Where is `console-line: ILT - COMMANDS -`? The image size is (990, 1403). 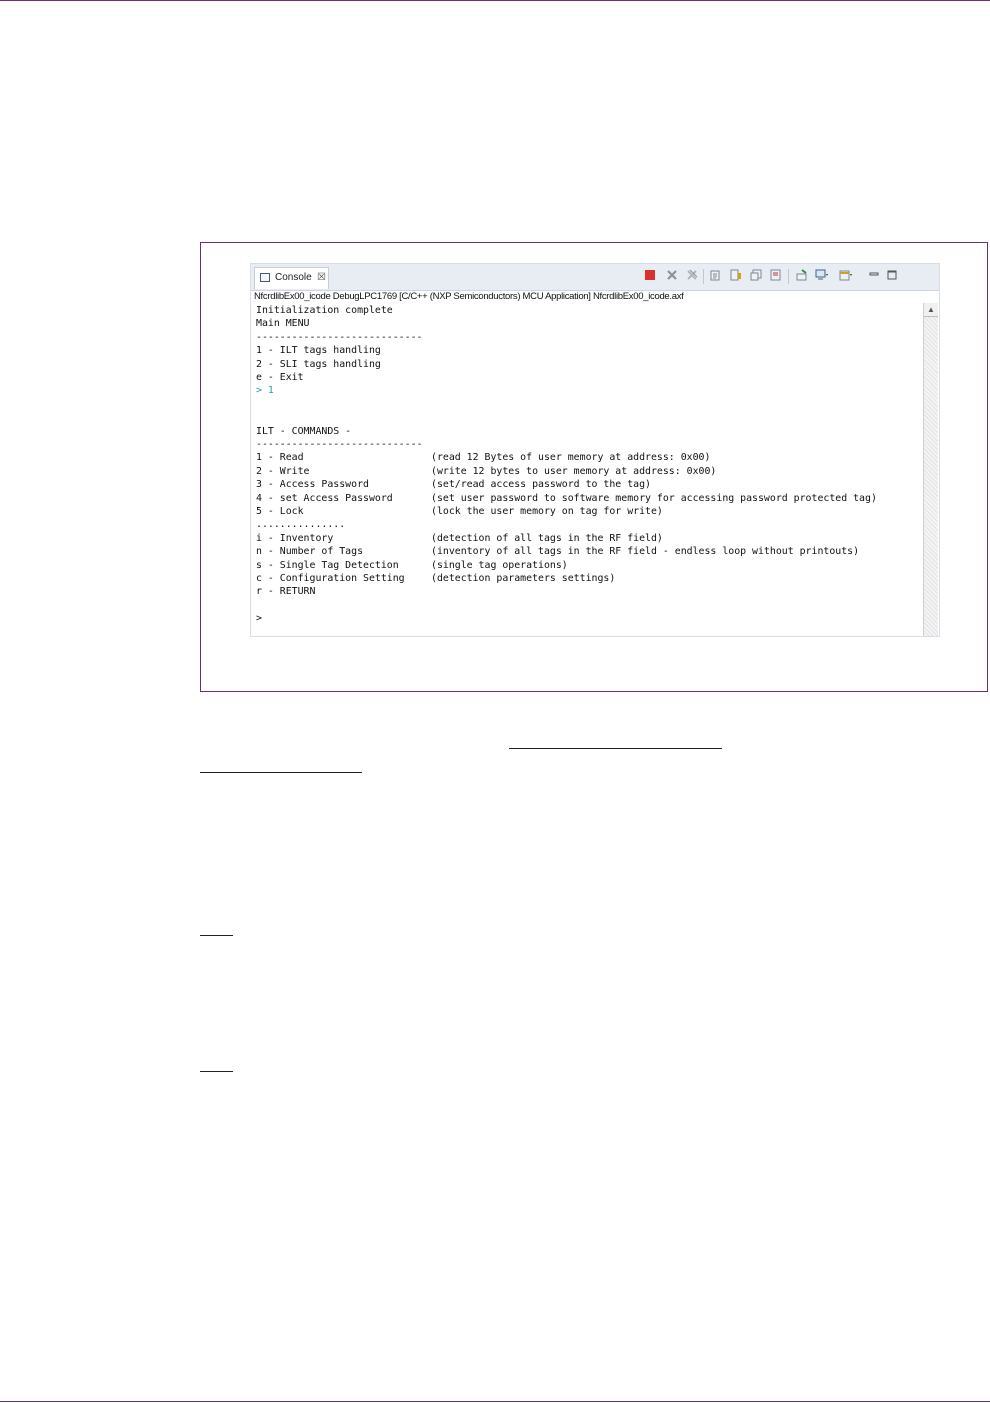 console-line: ILT - COMMANDS - is located at coordinates (304, 431).